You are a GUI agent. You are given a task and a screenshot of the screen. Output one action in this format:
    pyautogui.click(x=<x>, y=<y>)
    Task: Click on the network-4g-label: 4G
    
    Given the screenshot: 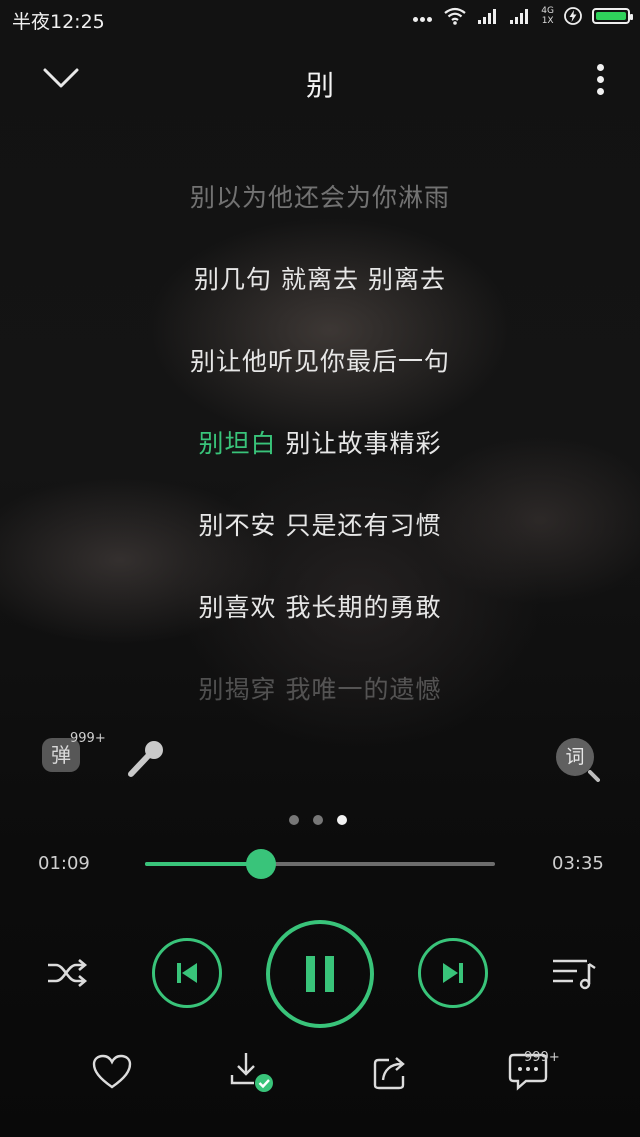 What is the action you would take?
    pyautogui.click(x=547, y=11)
    